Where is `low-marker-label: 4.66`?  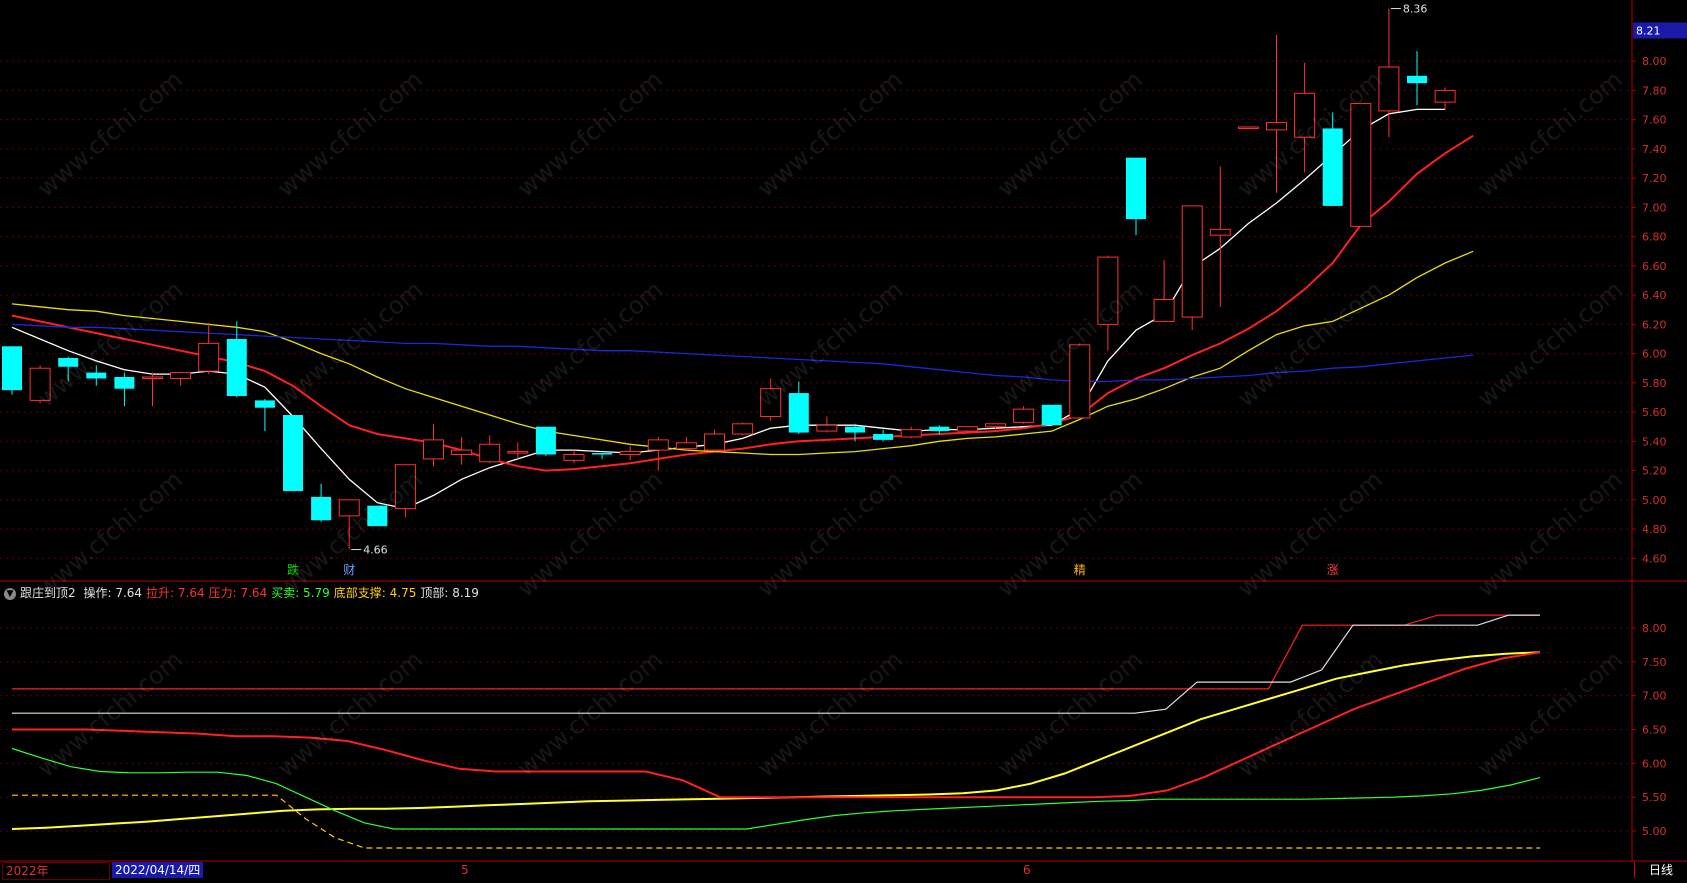 low-marker-label: 4.66 is located at coordinates (375, 550).